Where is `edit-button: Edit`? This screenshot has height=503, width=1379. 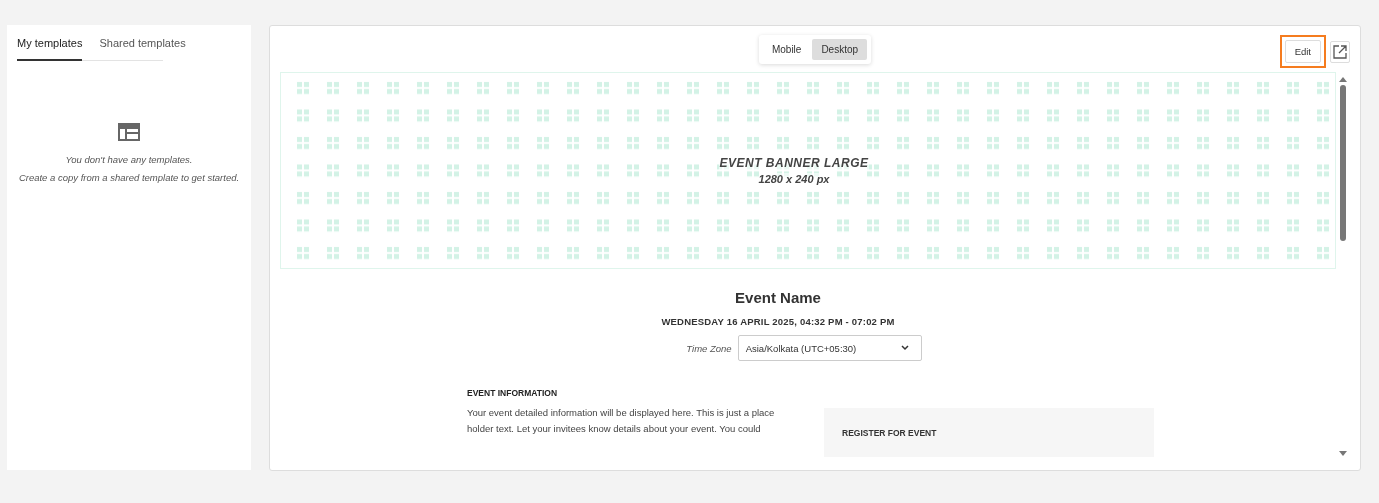 edit-button: Edit is located at coordinates (1302, 51).